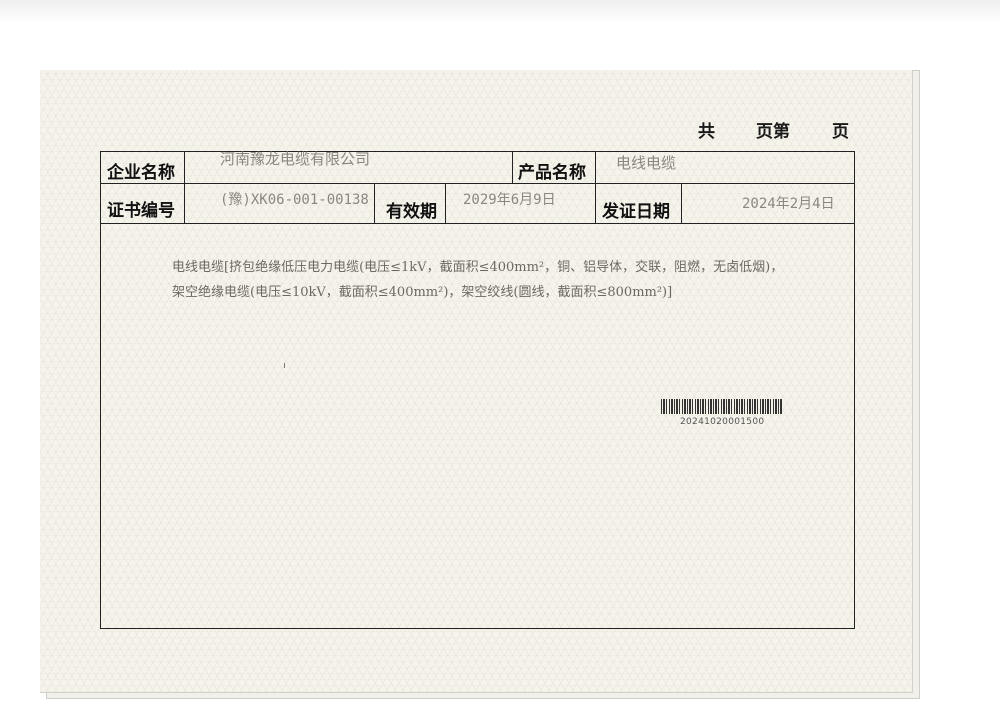  What do you see at coordinates (500, 11) in the screenshot?
I see `scan-top-edge` at bounding box center [500, 11].